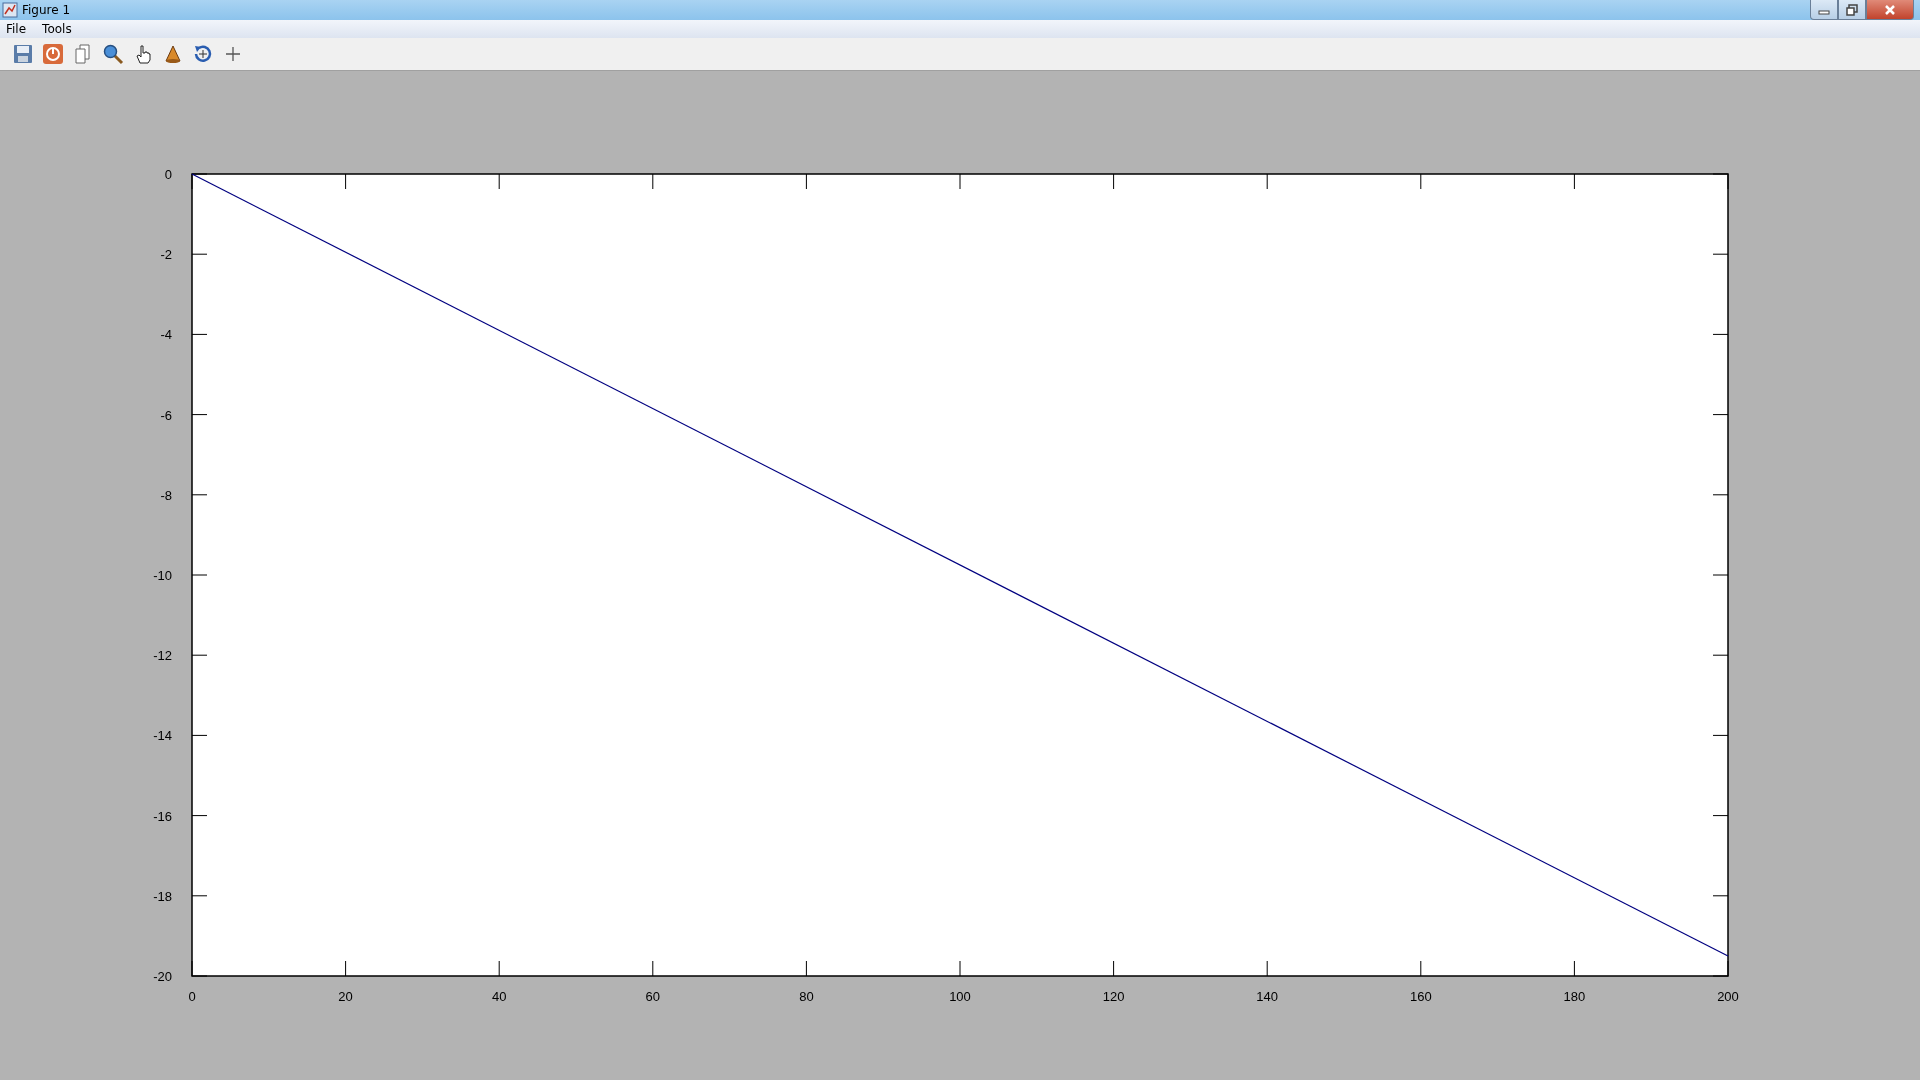  What do you see at coordinates (166, 495) in the screenshot?
I see `y-tick-label: -8` at bounding box center [166, 495].